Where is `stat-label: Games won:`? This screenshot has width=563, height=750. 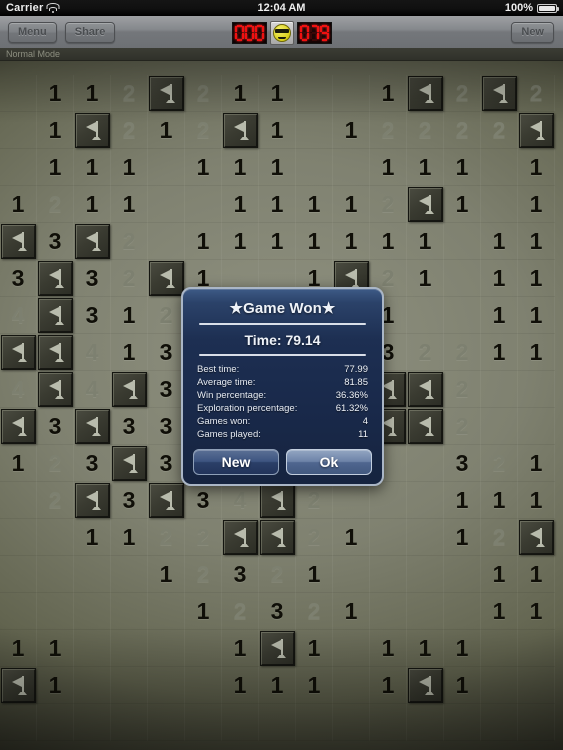
stat-label: Games won: is located at coordinates (224, 421).